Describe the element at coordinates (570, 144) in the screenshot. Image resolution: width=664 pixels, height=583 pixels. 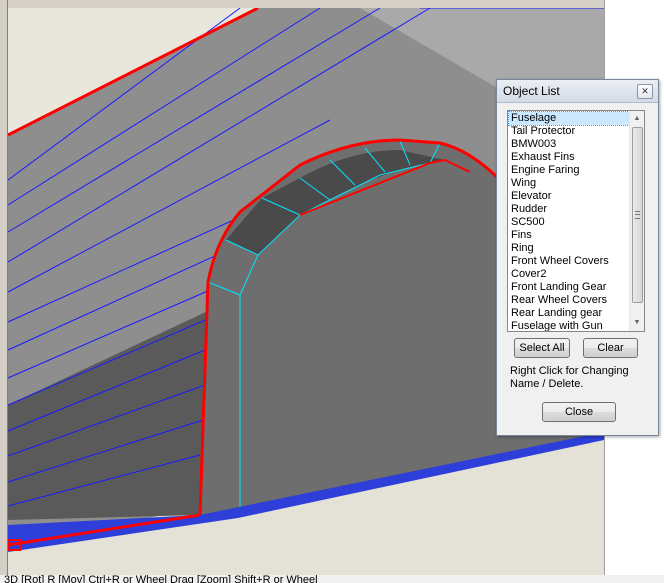
I see `list-item: BMW003` at that location.